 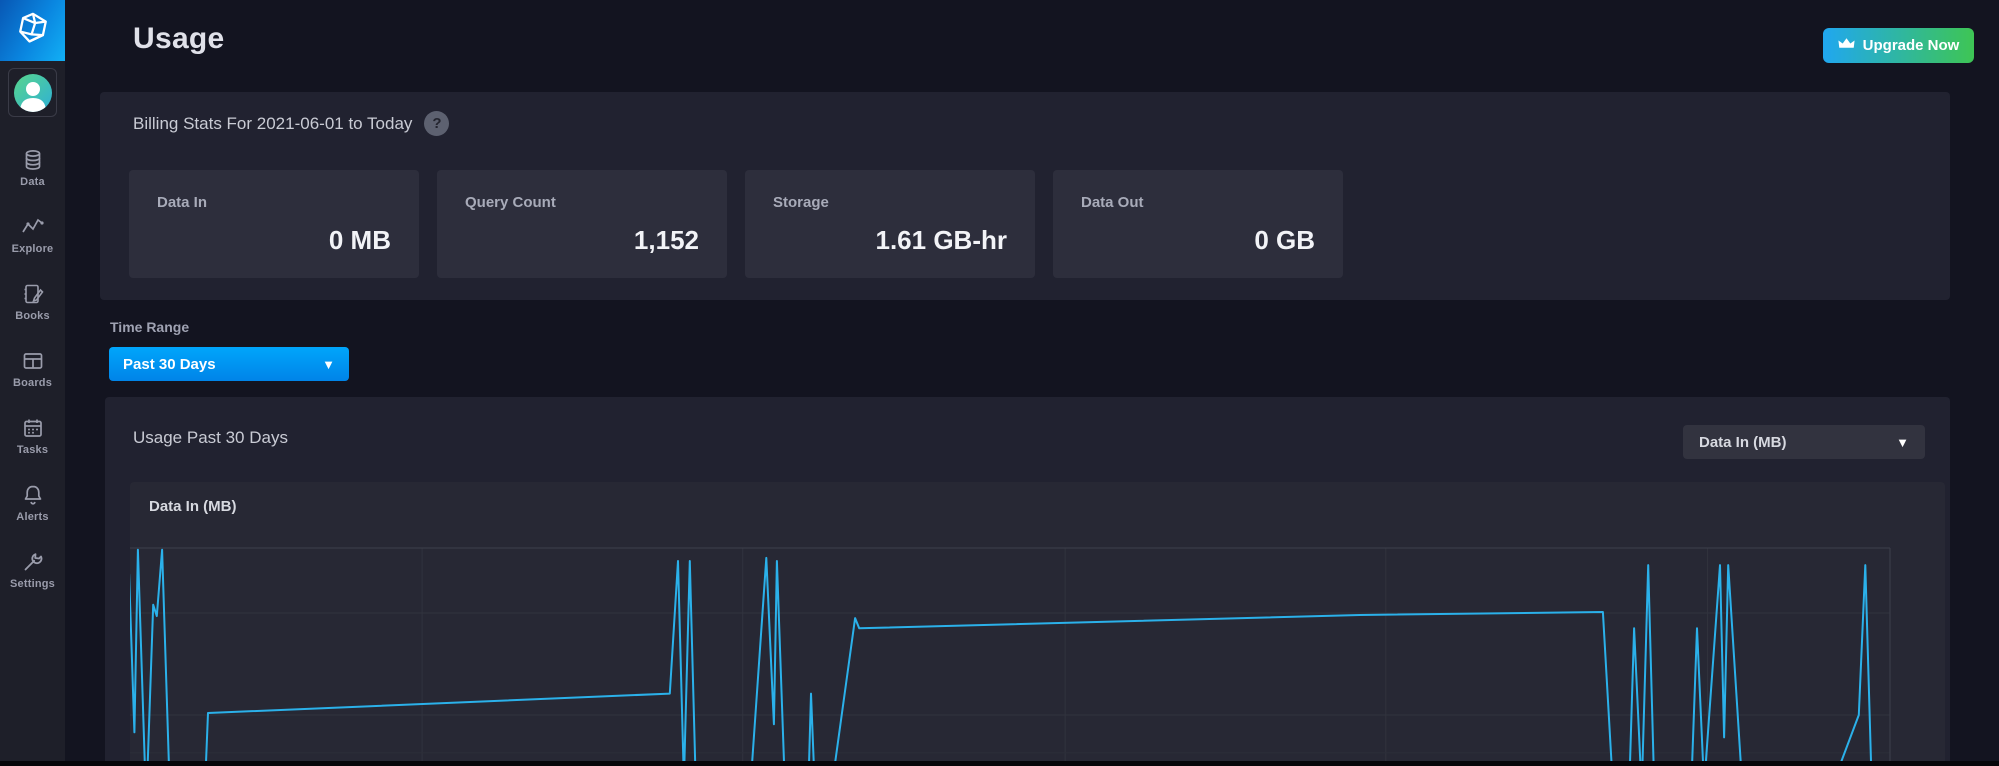 I want to click on influxdb-logo, so click(x=32, y=30).